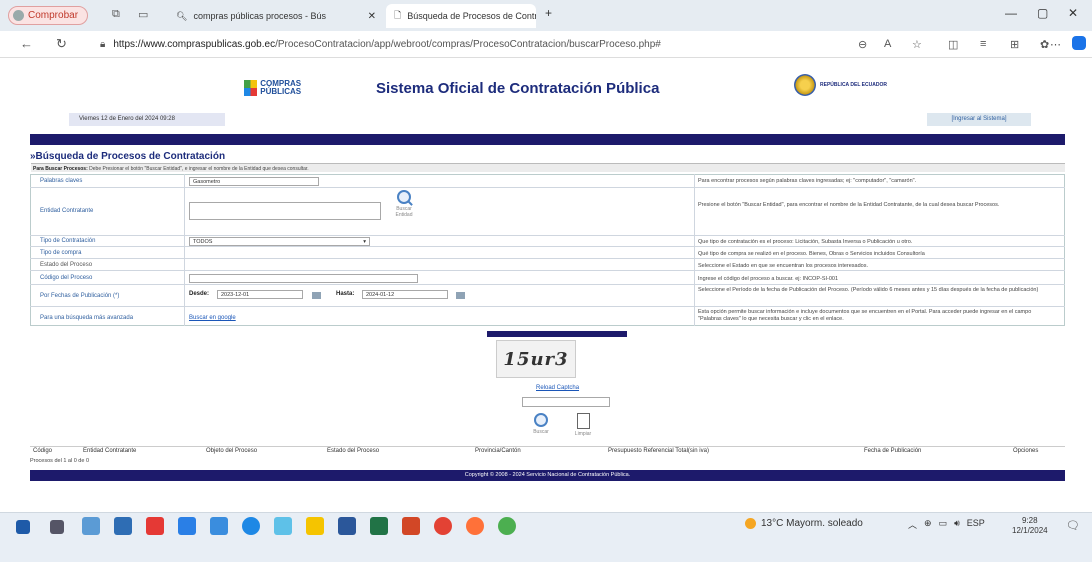 The width and height of the screenshot is (1092, 562). What do you see at coordinates (917, 44) in the screenshot?
I see `favorite-icon: ☆` at bounding box center [917, 44].